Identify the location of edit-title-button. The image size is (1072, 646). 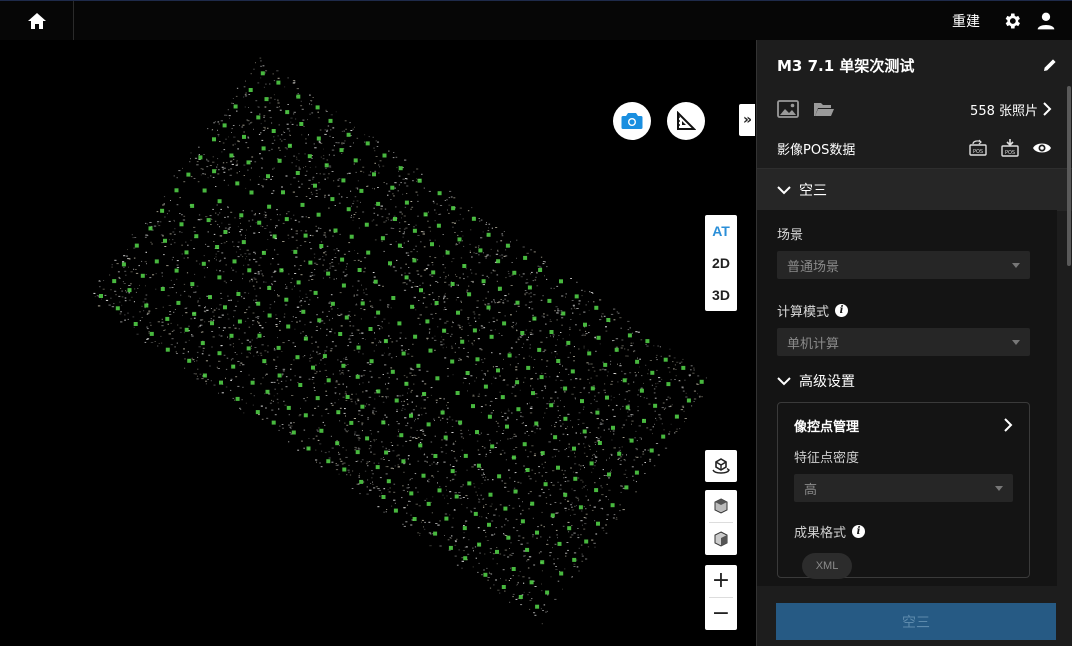
(1050, 65).